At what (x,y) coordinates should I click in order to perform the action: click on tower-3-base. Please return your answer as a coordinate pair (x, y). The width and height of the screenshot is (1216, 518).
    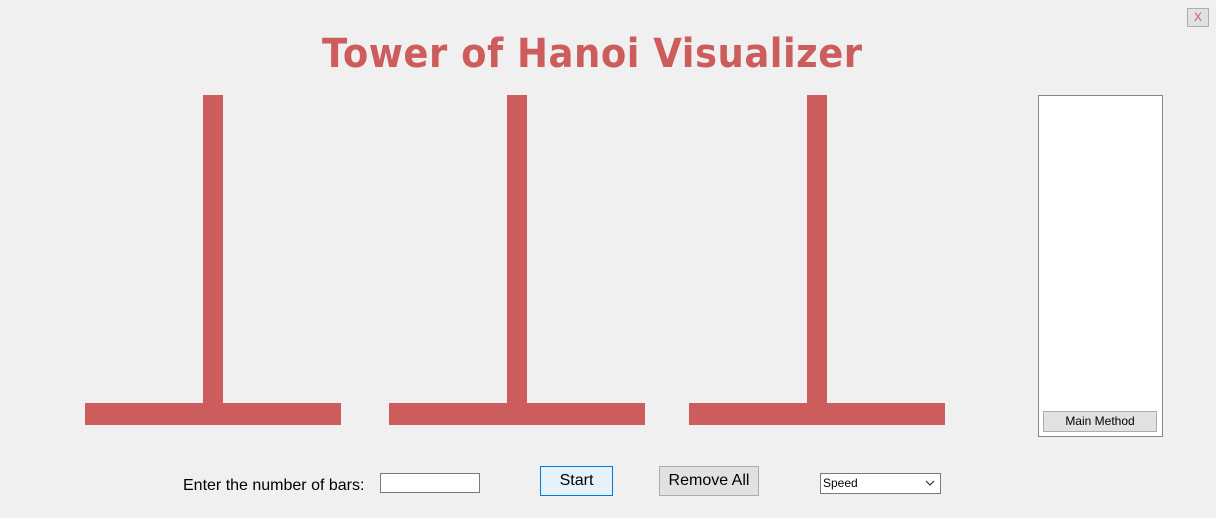
    Looking at the image, I should click on (817, 414).